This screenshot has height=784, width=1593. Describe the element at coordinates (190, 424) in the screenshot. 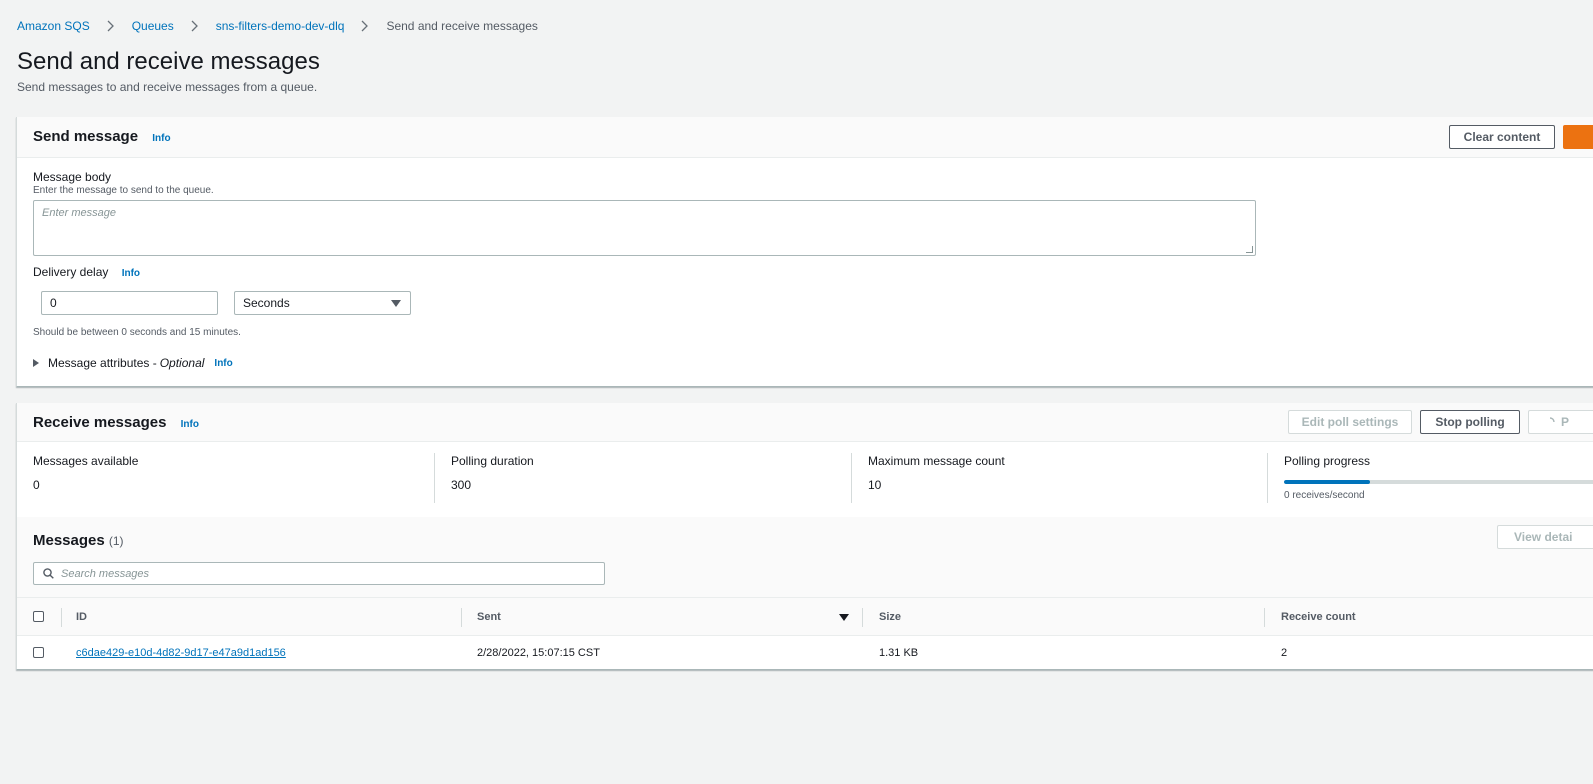

I see `receive-info-link: Info` at that location.